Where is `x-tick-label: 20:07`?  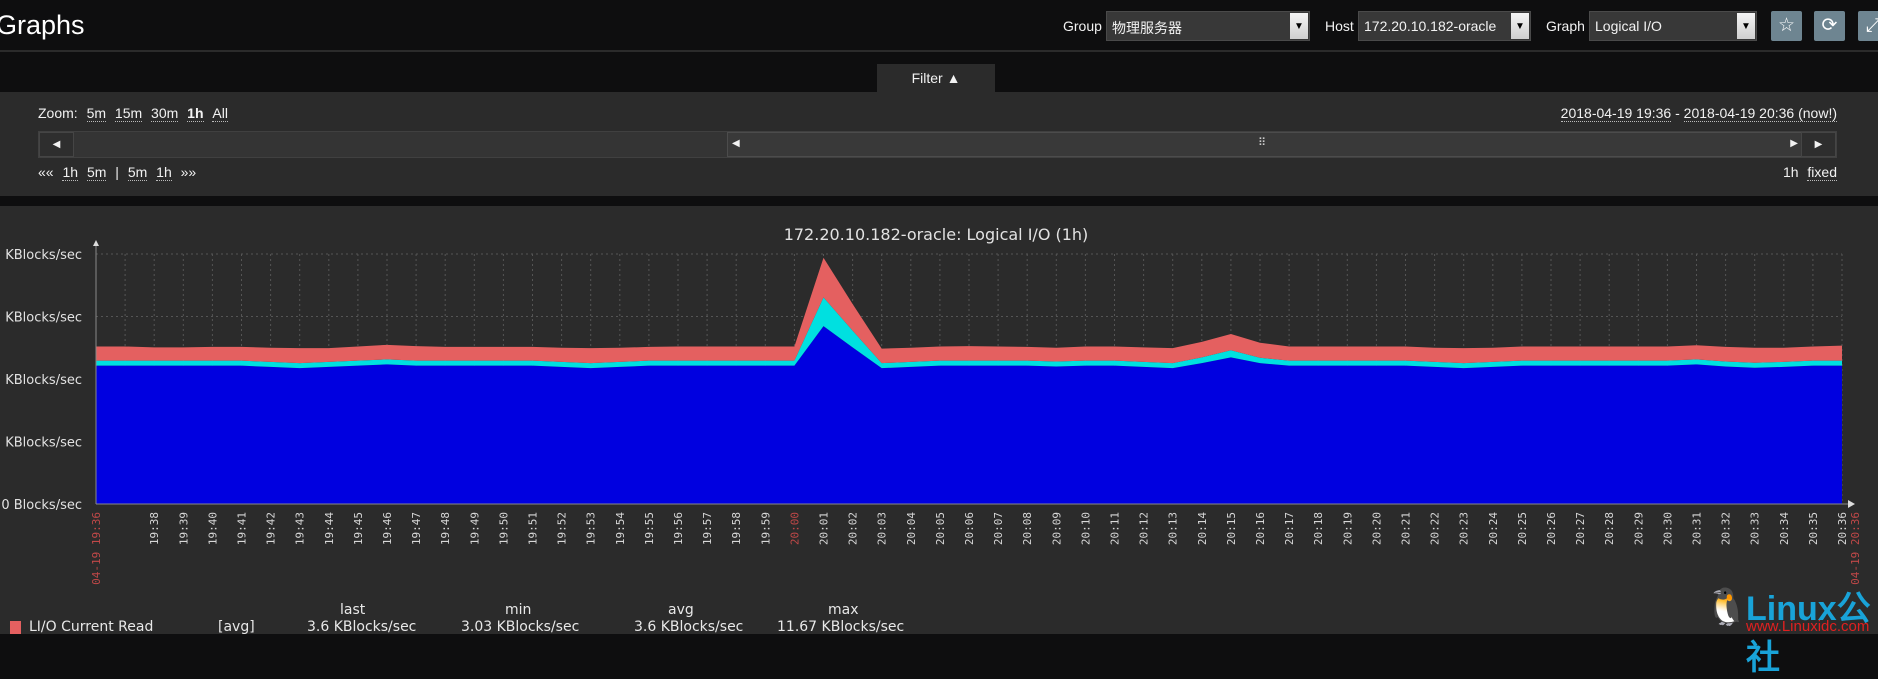
x-tick-label: 20:07 is located at coordinates (998, 528).